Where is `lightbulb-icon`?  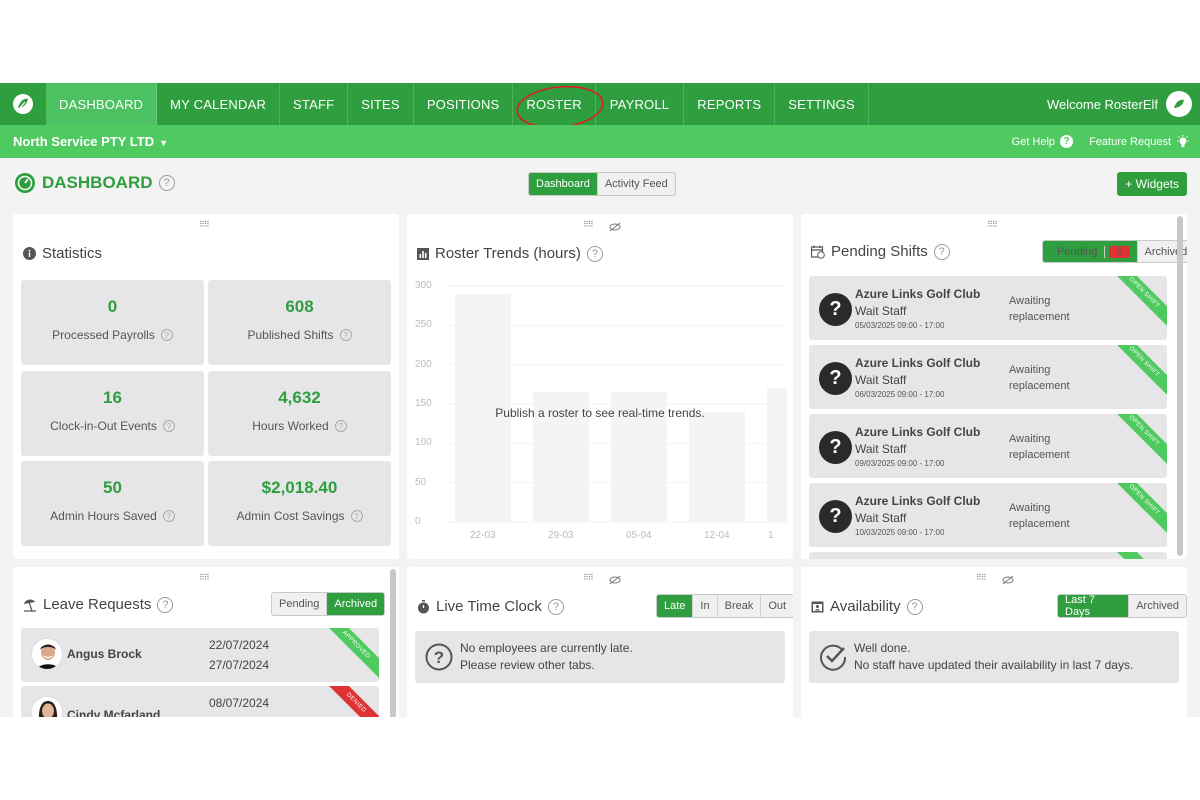
lightbulb-icon is located at coordinates (1183, 140).